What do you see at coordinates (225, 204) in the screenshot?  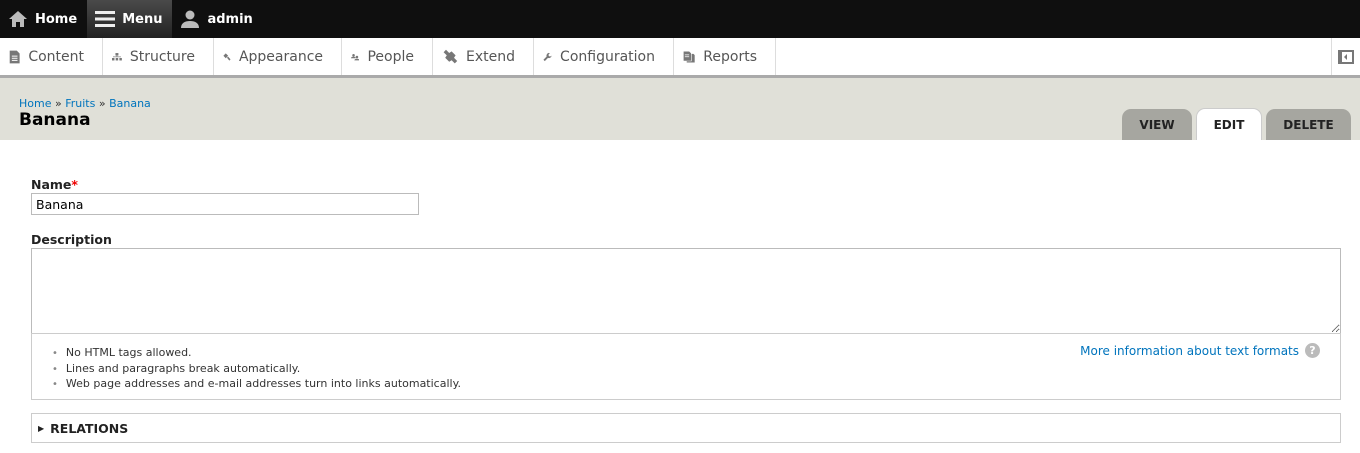 I see `name-input` at bounding box center [225, 204].